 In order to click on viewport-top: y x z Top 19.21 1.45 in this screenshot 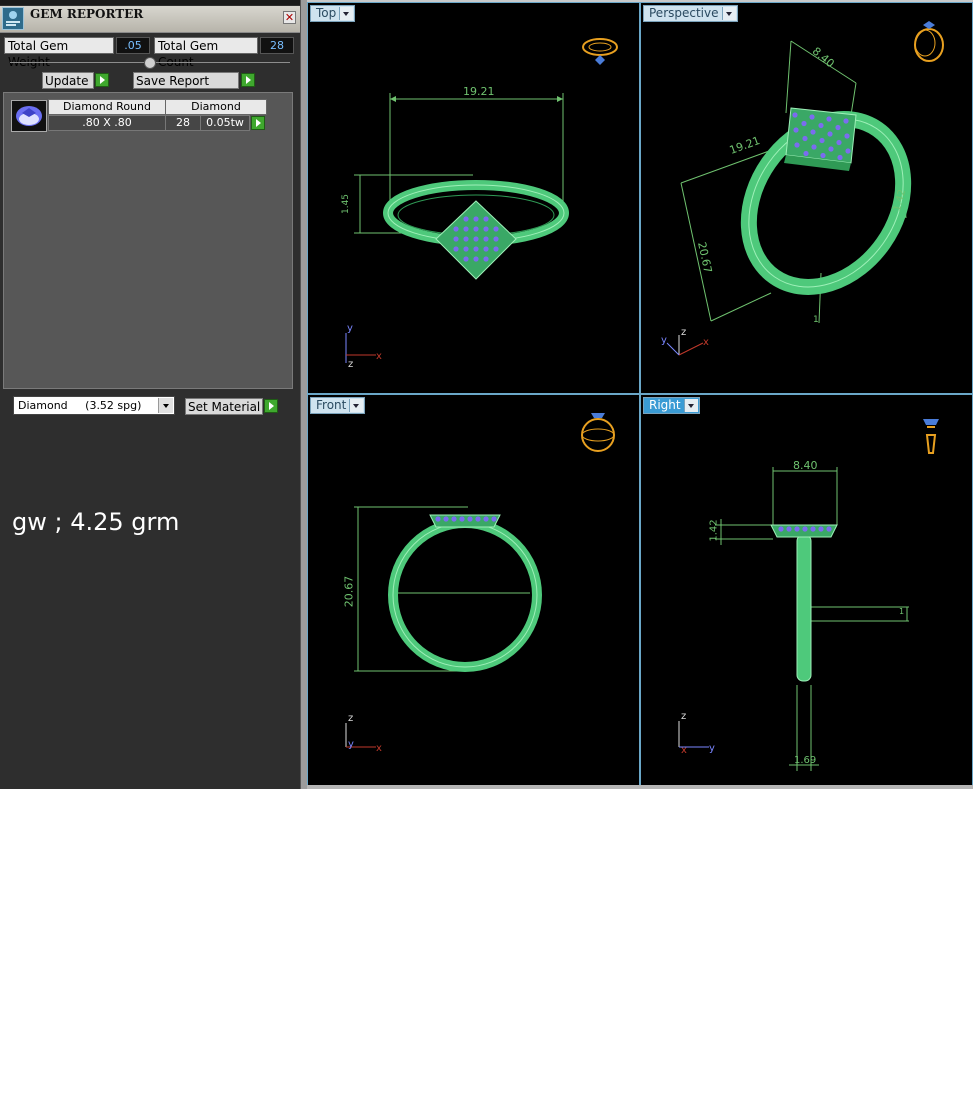, I will do `click(473, 198)`.